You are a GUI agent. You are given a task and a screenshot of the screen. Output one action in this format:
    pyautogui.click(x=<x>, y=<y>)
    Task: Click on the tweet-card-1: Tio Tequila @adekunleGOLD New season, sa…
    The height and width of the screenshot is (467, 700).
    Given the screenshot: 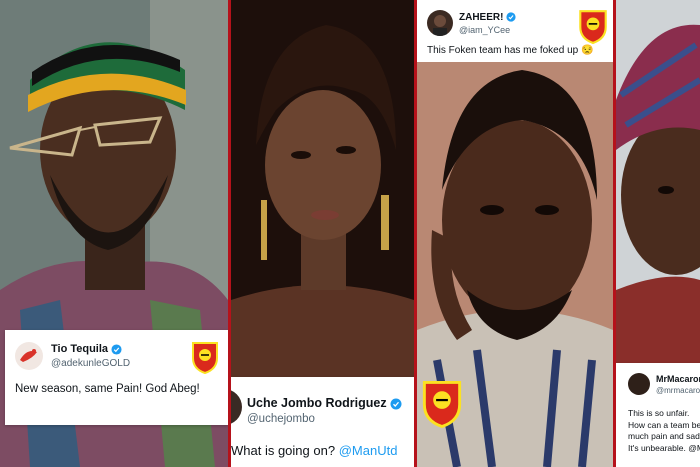 What is the action you would take?
    pyautogui.click(x=116, y=377)
    